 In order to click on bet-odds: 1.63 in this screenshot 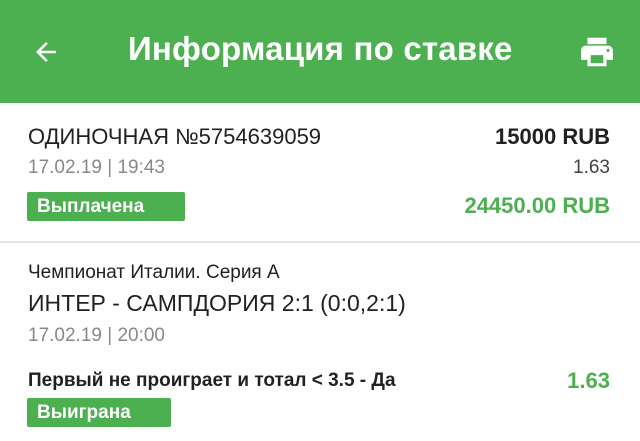, I will do `click(591, 167)`.